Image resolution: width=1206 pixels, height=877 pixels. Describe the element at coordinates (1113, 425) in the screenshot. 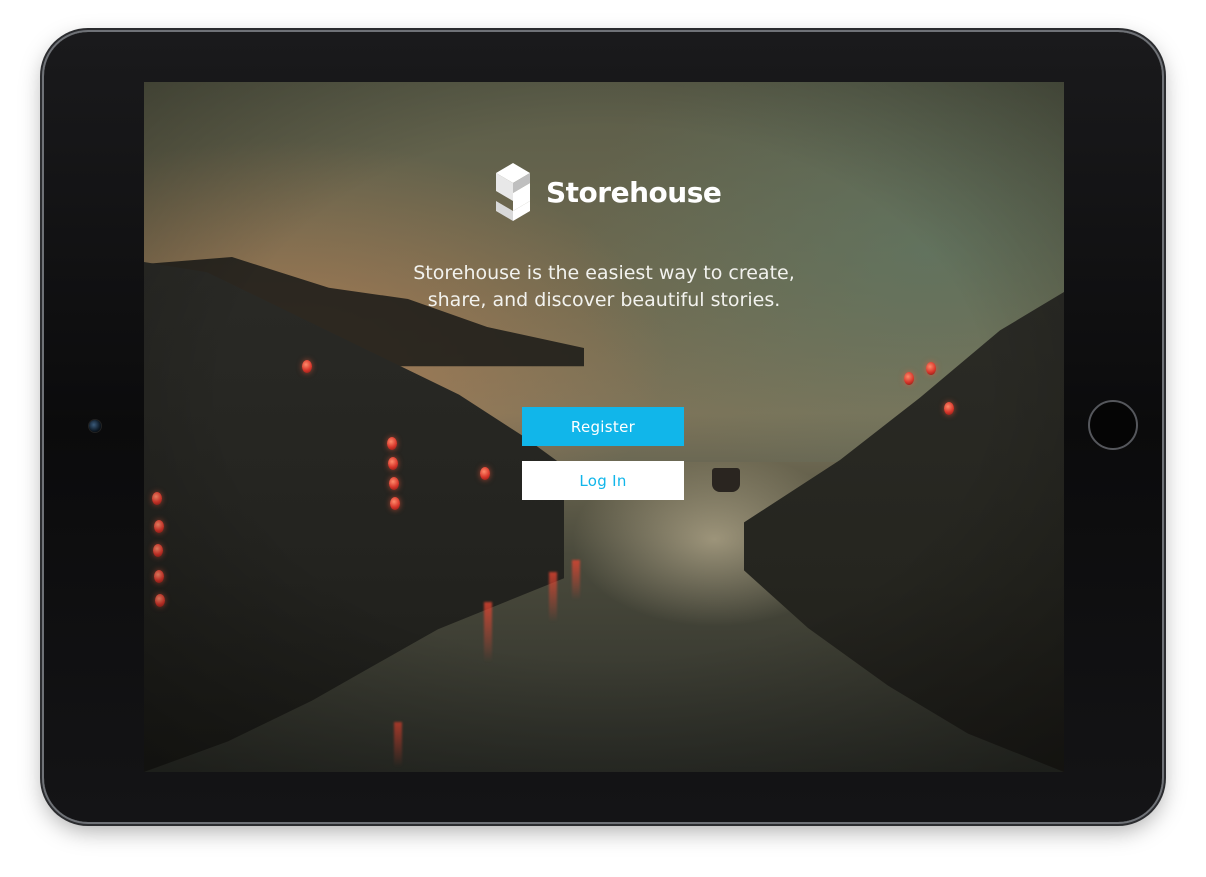

I see `home-button-icon` at that location.